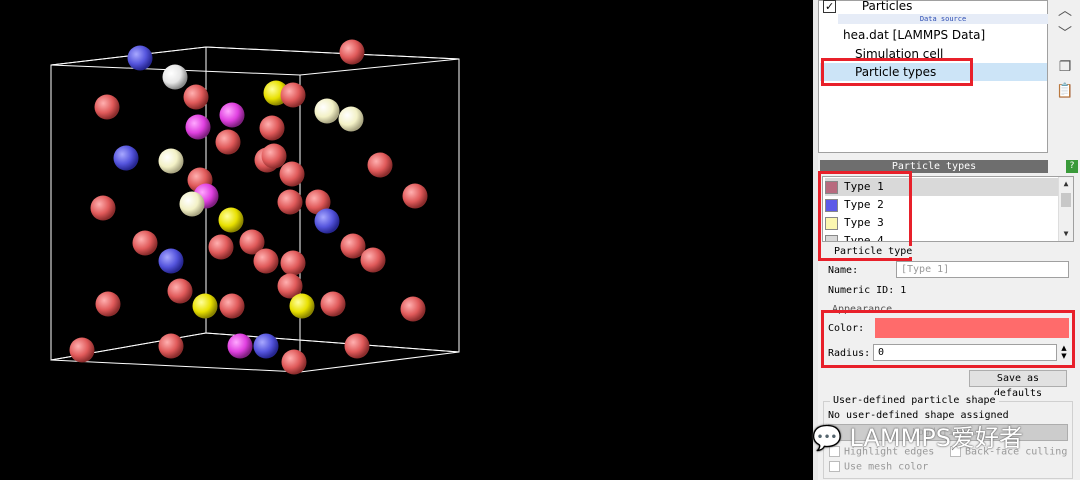 The width and height of the screenshot is (1080, 480). Describe the element at coordinates (843, 270) in the screenshot. I see `name-label: Name:` at that location.